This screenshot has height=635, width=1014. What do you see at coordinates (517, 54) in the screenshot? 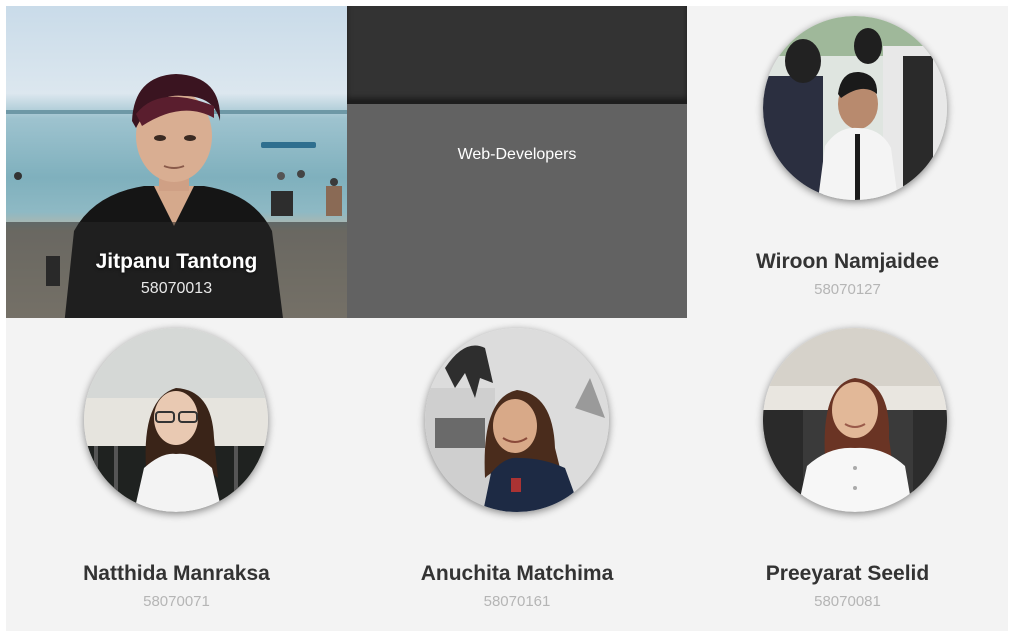
I see `team-card-header` at bounding box center [517, 54].